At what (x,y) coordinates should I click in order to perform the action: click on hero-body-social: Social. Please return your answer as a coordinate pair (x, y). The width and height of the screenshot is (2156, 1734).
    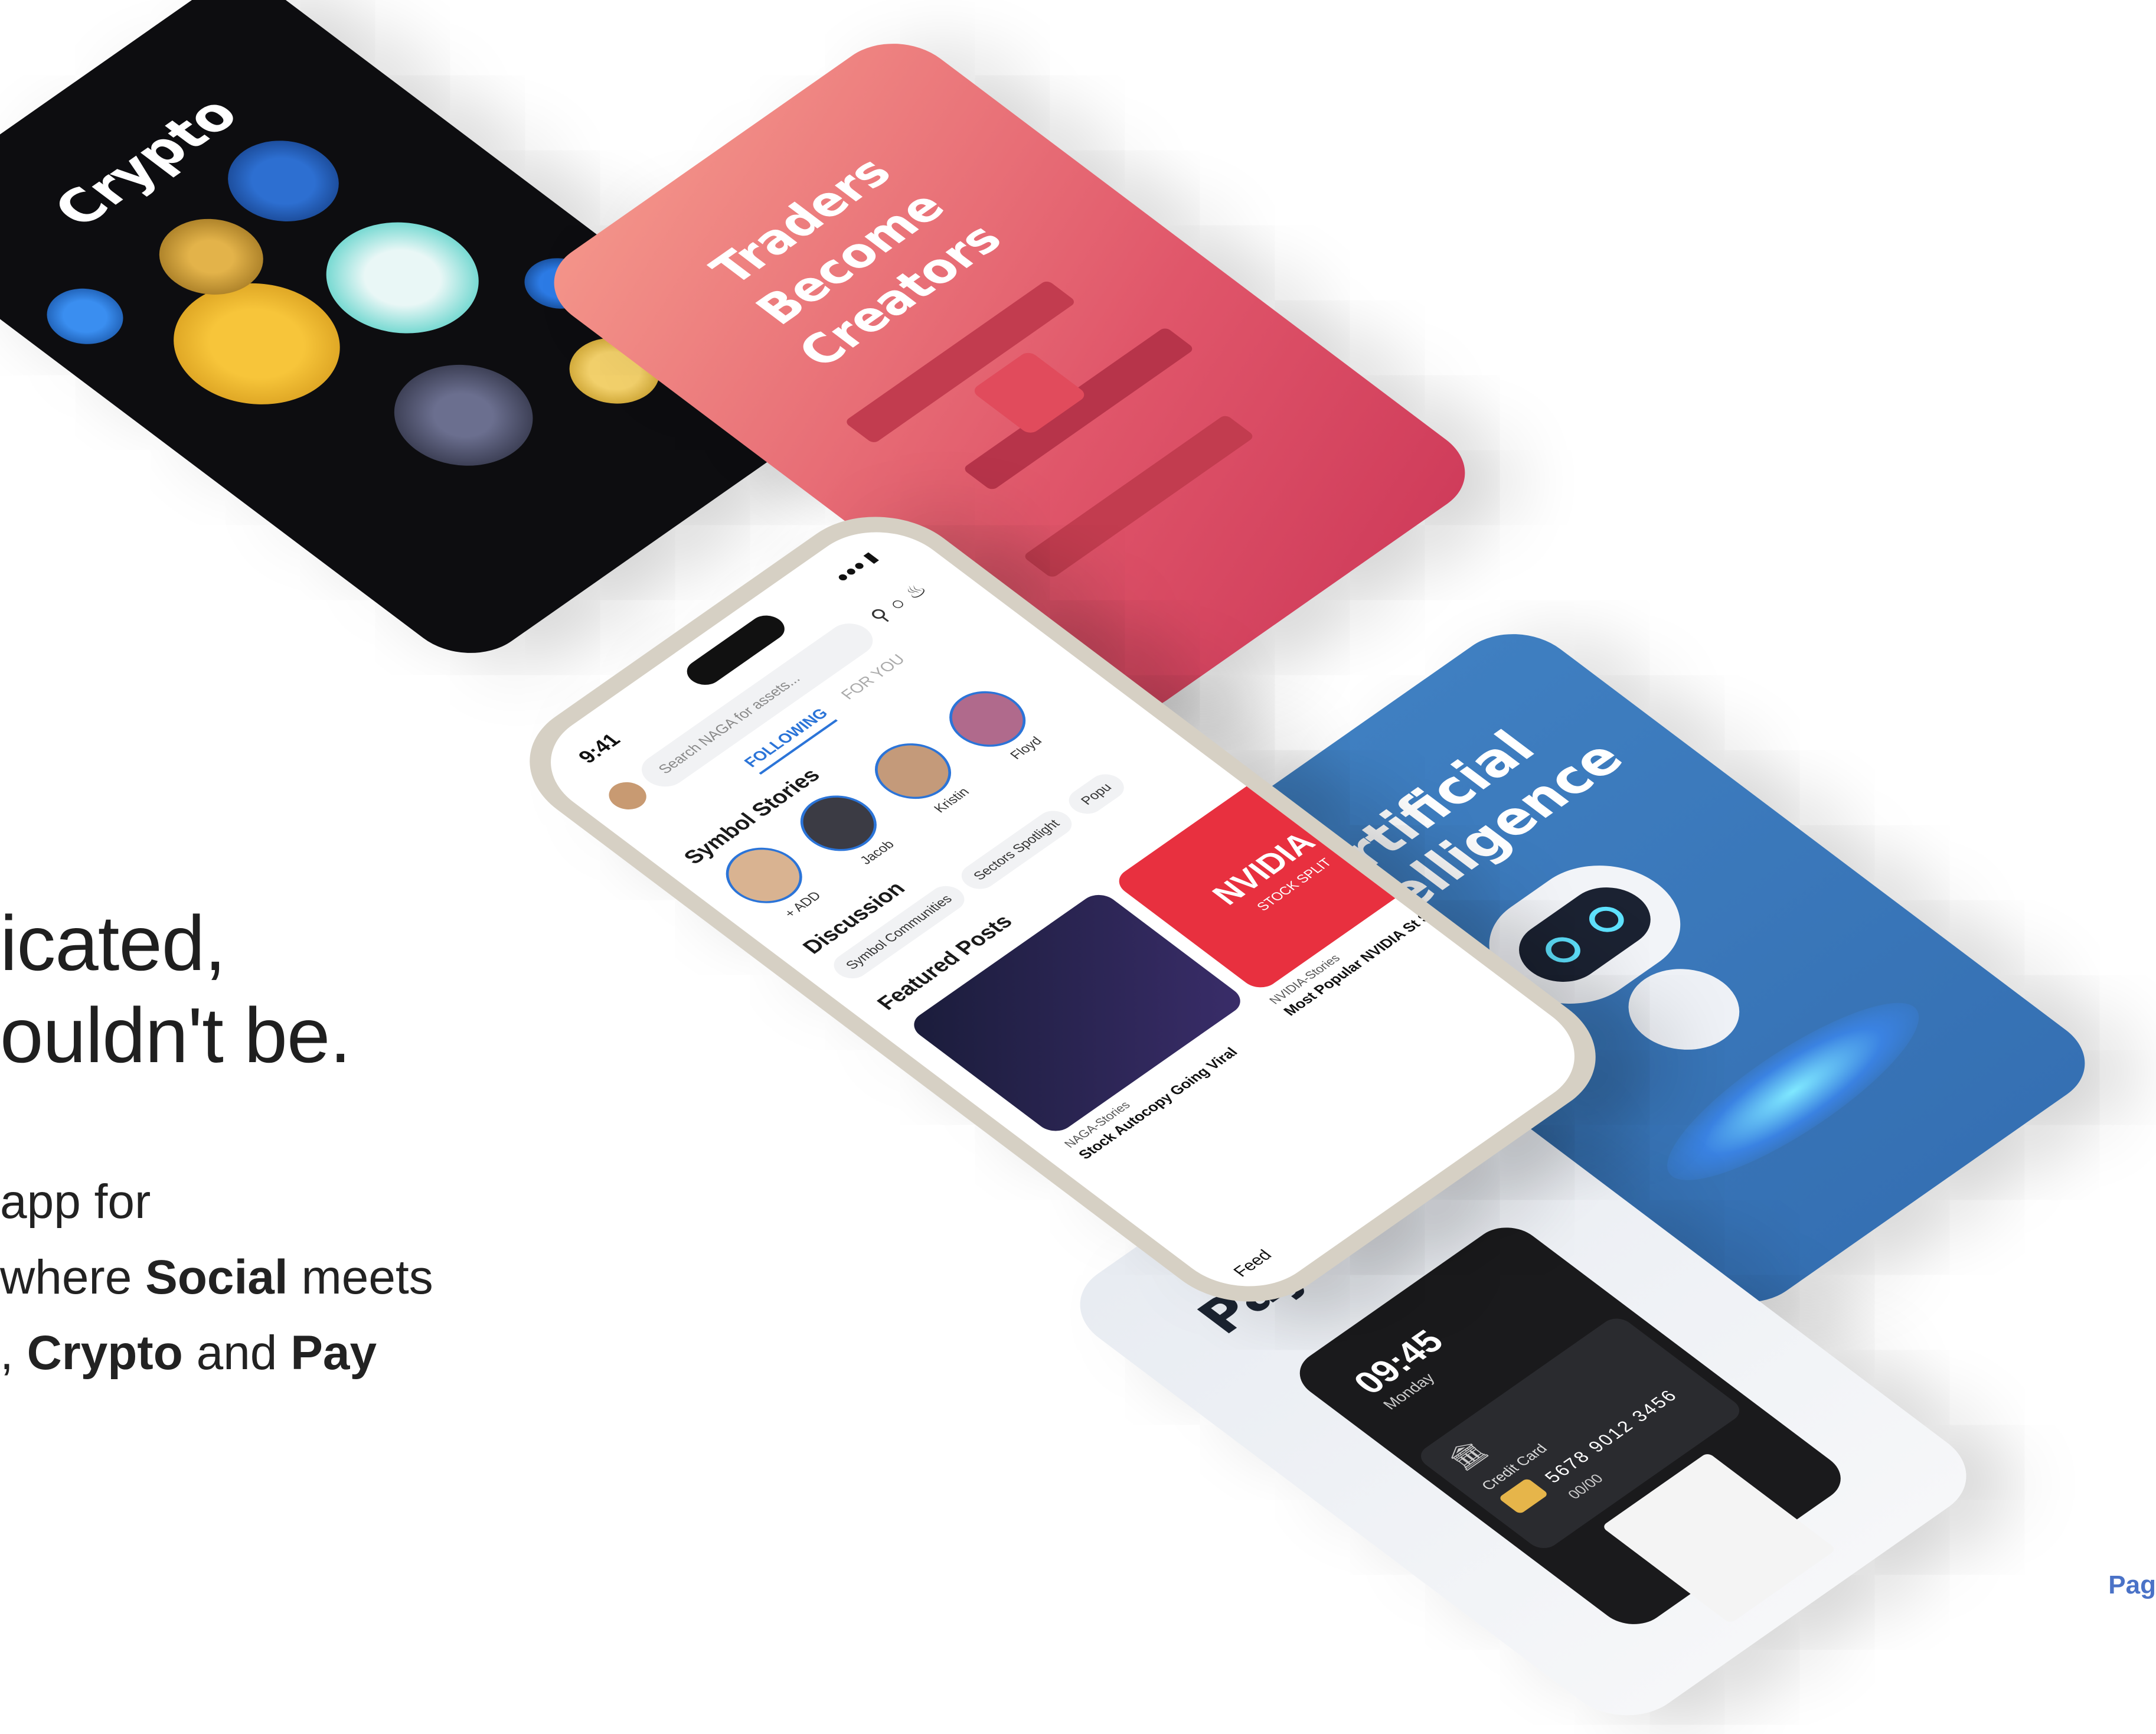
    Looking at the image, I should click on (216, 1277).